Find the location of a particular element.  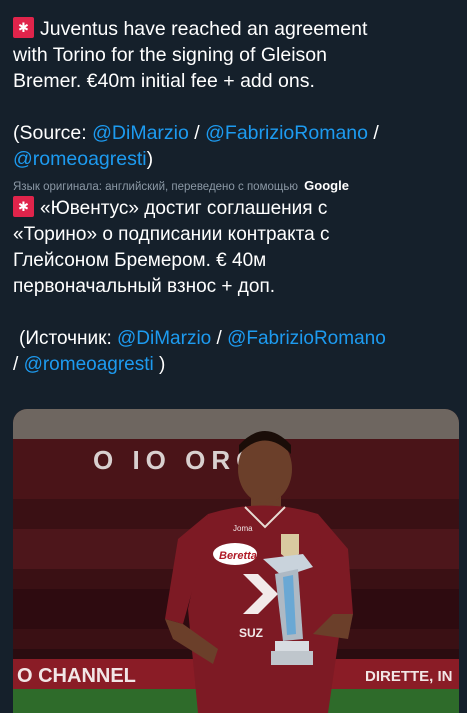

ad-board-right-text: DIRETTE, IN is located at coordinates (409, 676).